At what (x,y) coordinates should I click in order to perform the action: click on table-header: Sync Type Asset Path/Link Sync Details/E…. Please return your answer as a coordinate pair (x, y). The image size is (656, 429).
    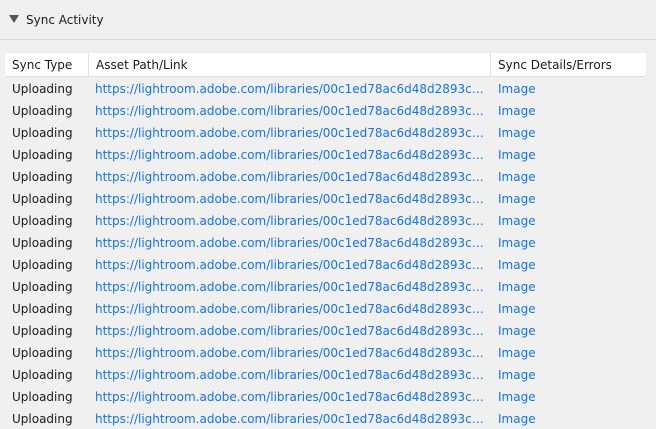
    Looking at the image, I should click on (325, 65).